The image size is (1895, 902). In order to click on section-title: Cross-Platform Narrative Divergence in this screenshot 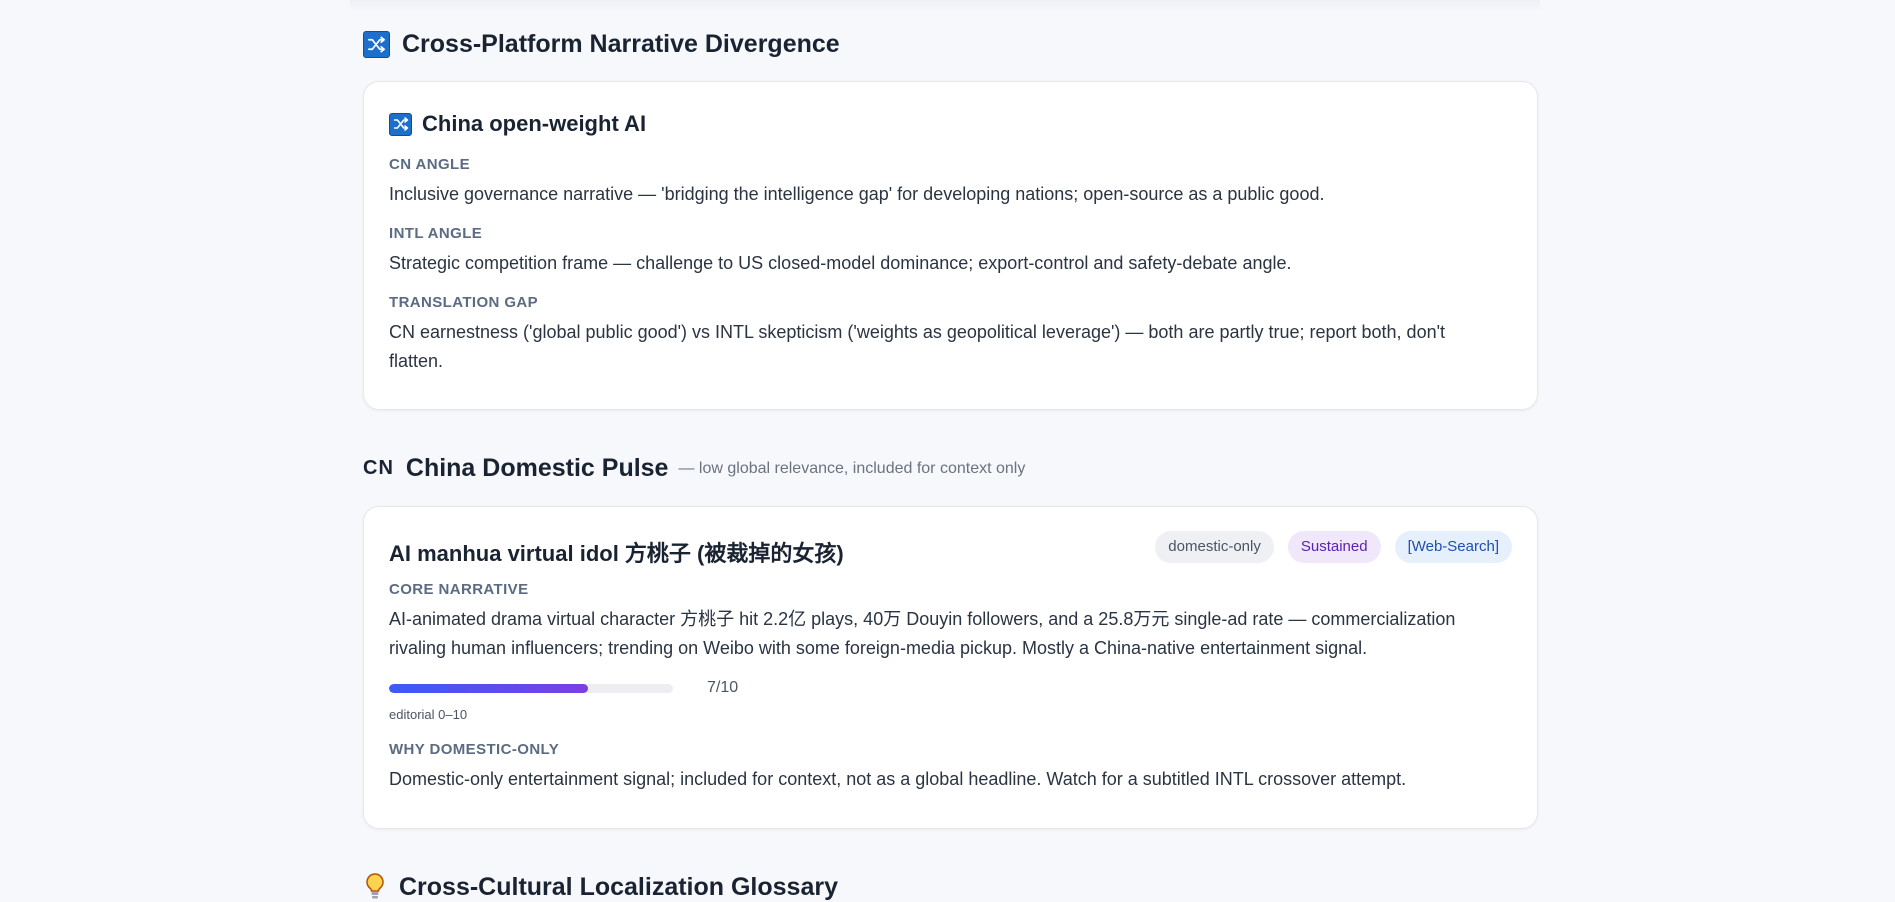, I will do `click(621, 44)`.